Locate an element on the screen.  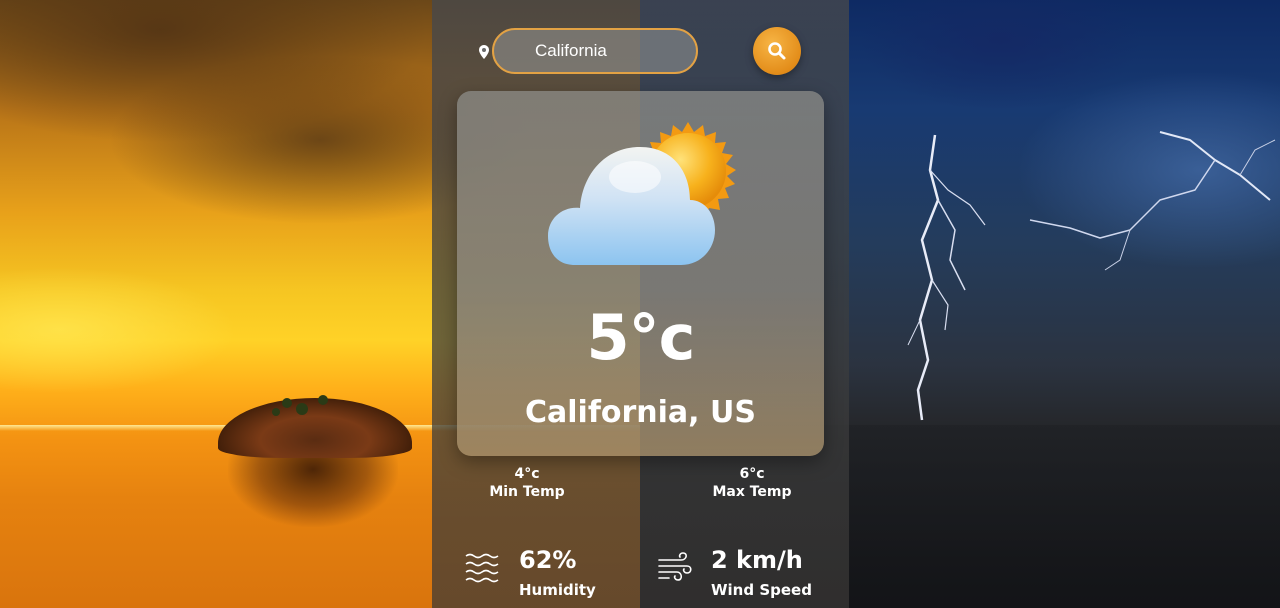
min-temp-value: 4°c is located at coordinates (527, 474).